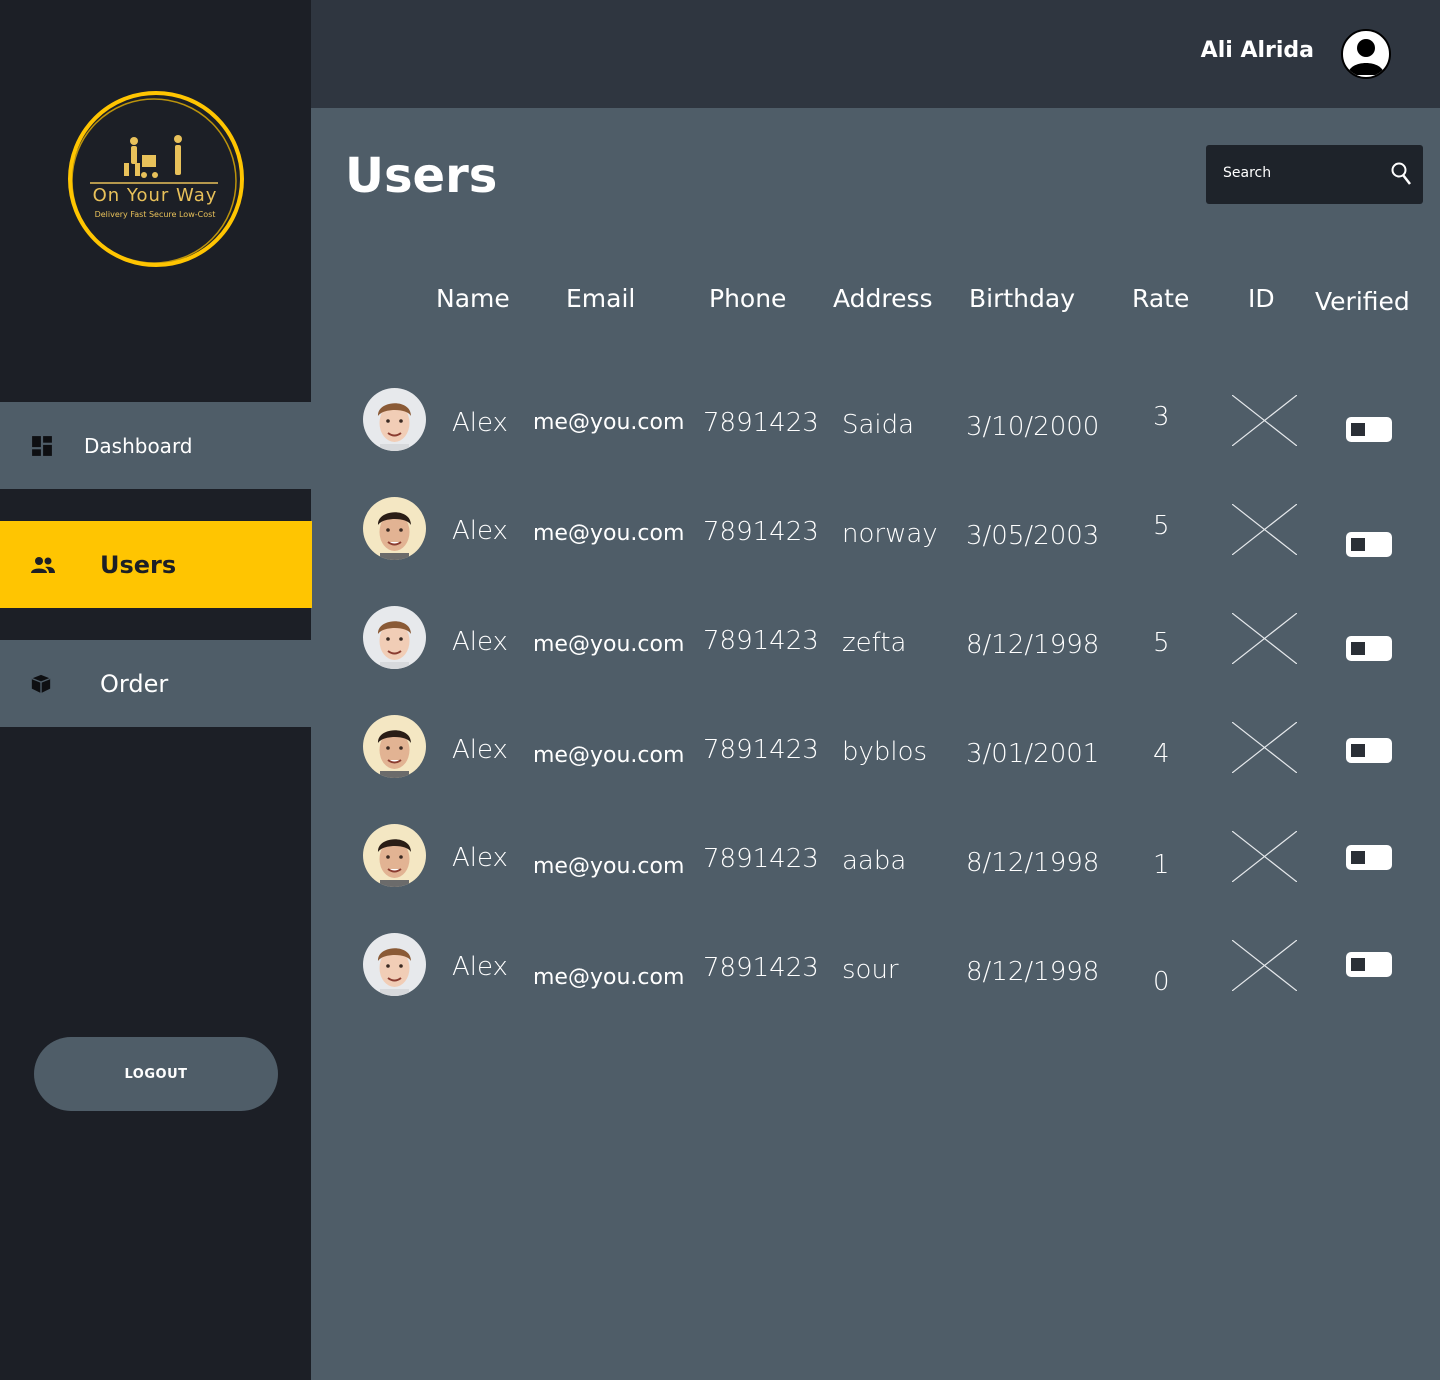 The height and width of the screenshot is (1380, 1440). What do you see at coordinates (1257, 50) in the screenshot?
I see `user-name: Ali Alrida` at bounding box center [1257, 50].